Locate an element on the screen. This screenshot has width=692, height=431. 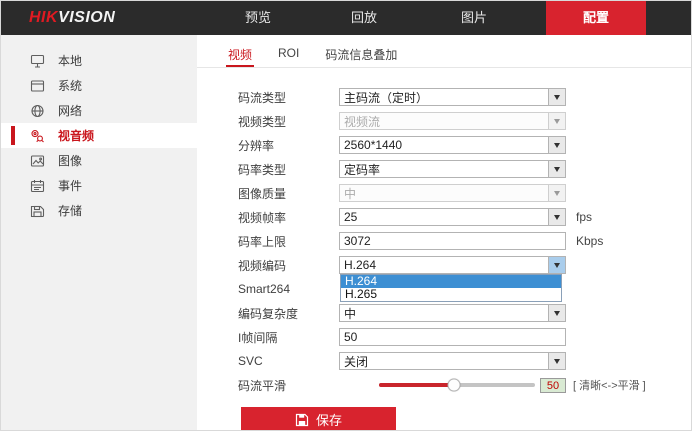
sidebar-item-label: 本地 is located at coordinates (70, 61).